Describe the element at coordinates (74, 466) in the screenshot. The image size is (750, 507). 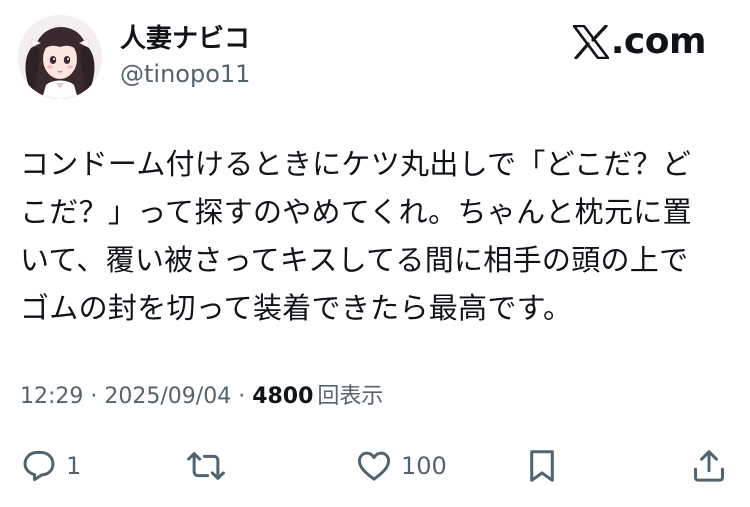
I see `reply-count: 1` at that location.